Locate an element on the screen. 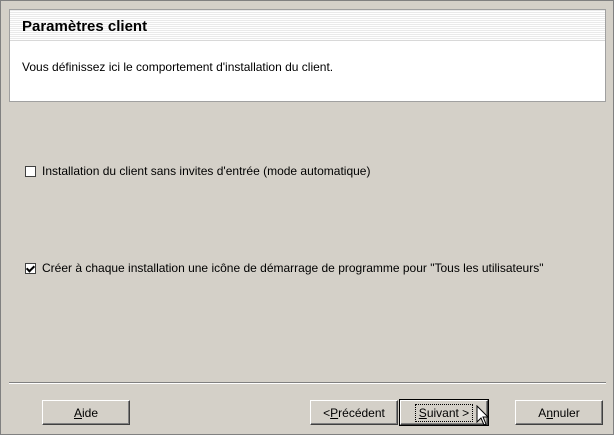 This screenshot has width=614, height=435. back-button-accel: P is located at coordinates (334, 412).